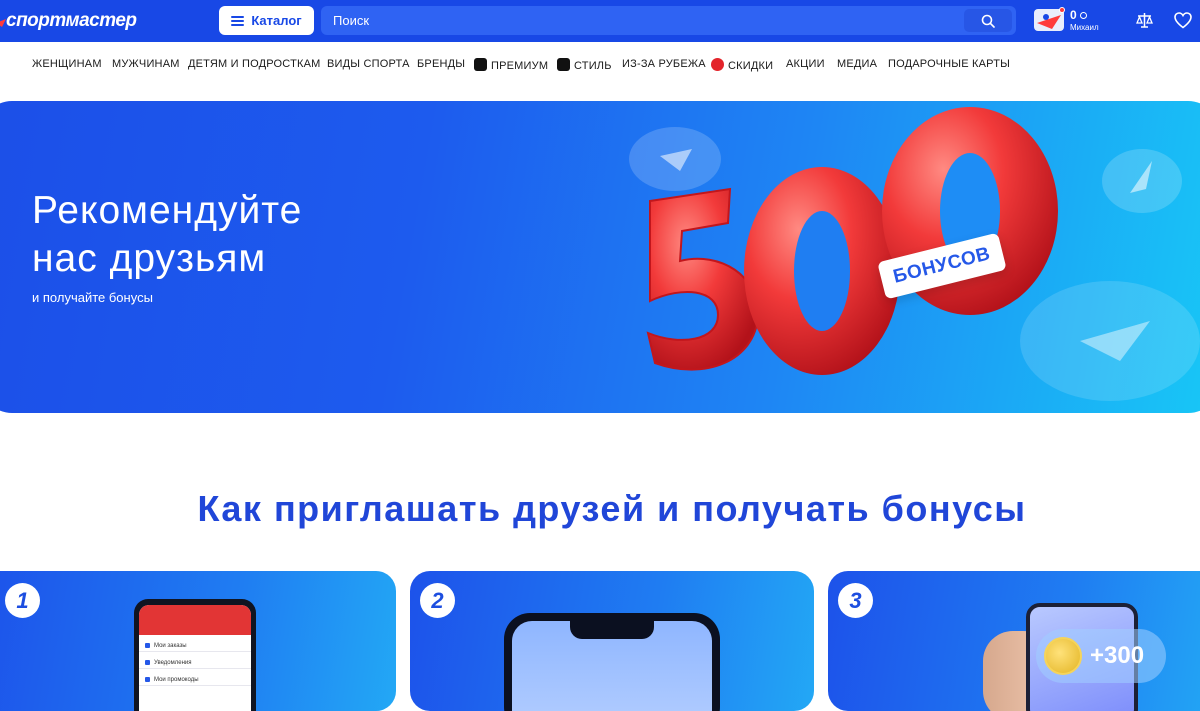 Image resolution: width=1200 pixels, height=711 pixels. I want to click on nav-item-abroad: ИЗ-ЗА РУБЕЖА, so click(664, 64).